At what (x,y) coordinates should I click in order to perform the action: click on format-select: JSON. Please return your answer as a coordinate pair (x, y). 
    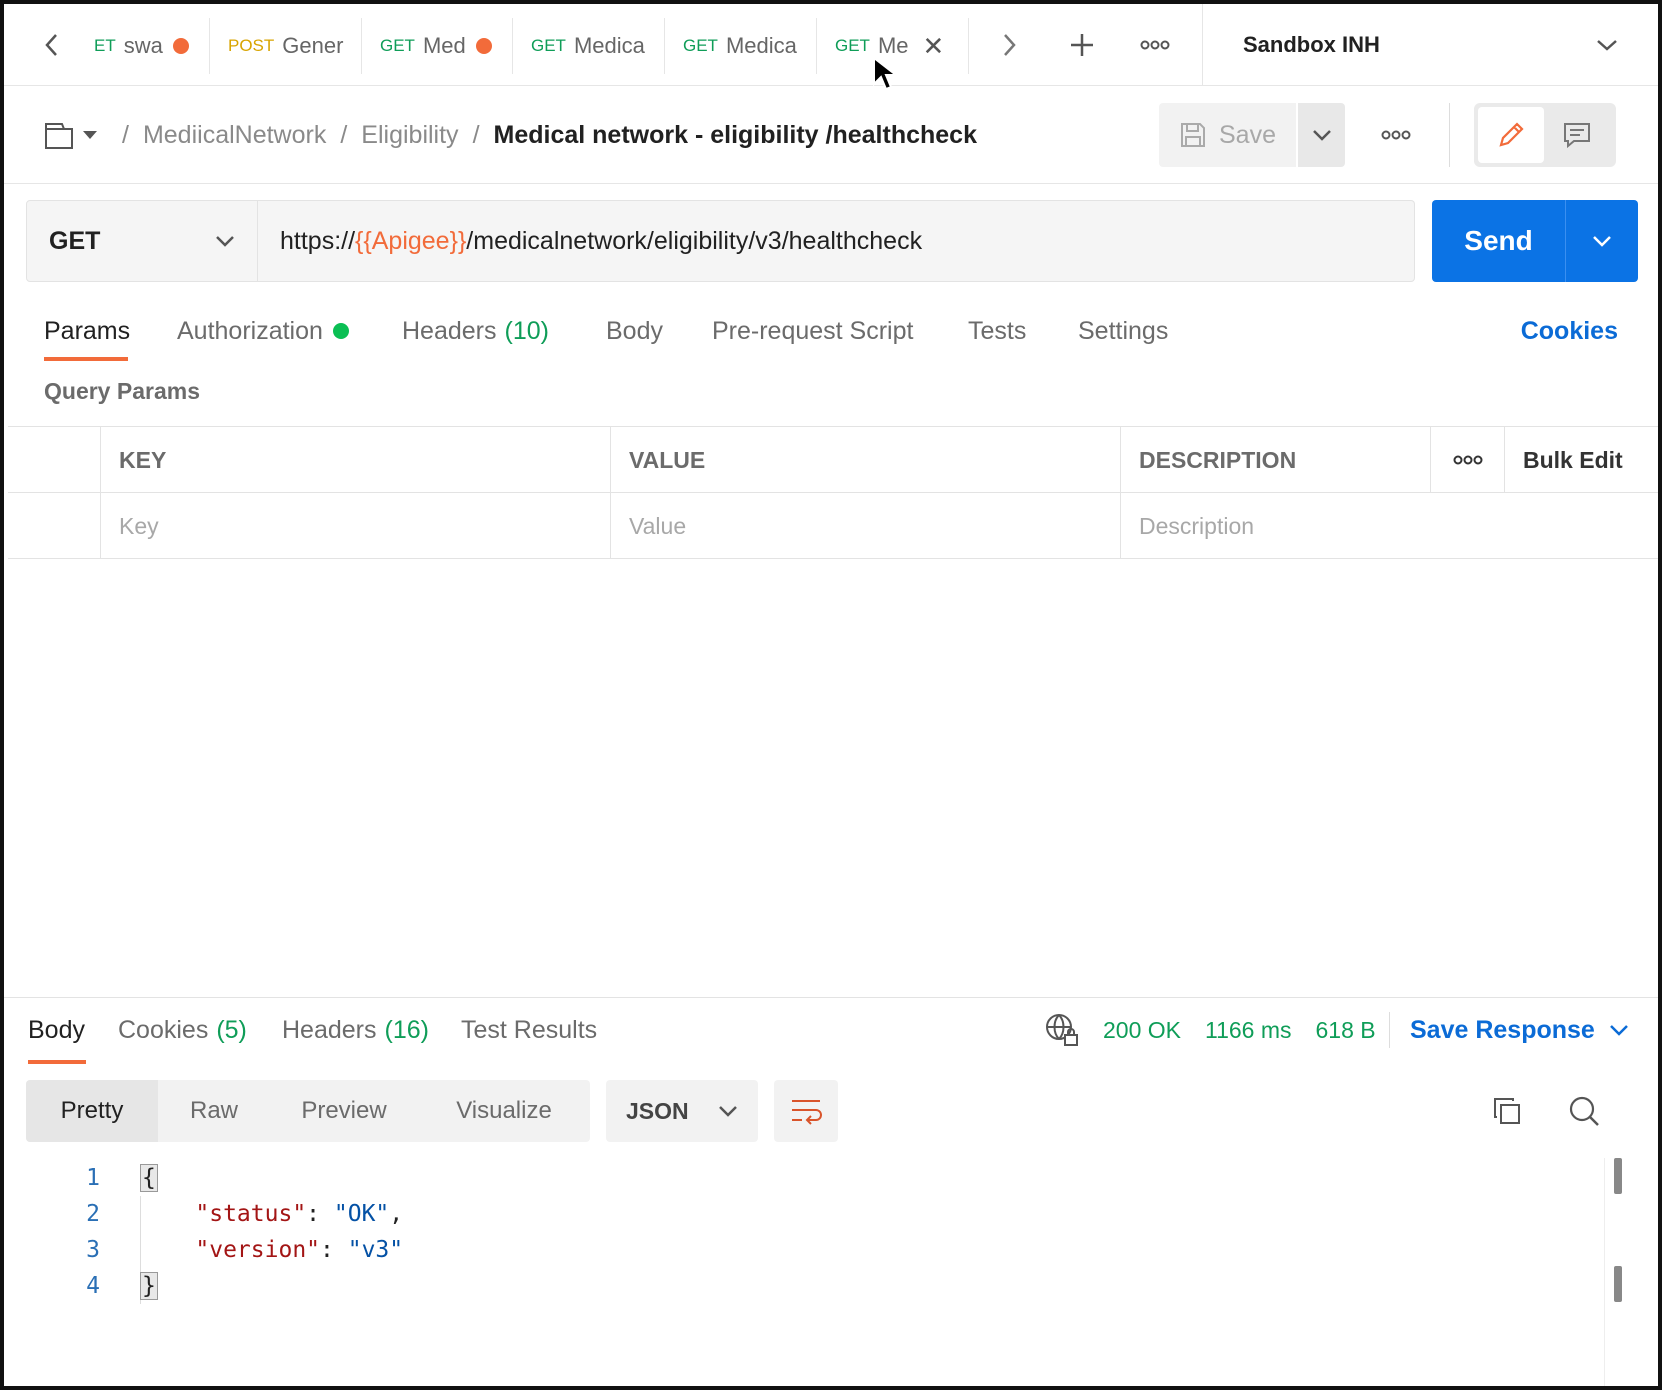
    Looking at the image, I should click on (682, 1111).